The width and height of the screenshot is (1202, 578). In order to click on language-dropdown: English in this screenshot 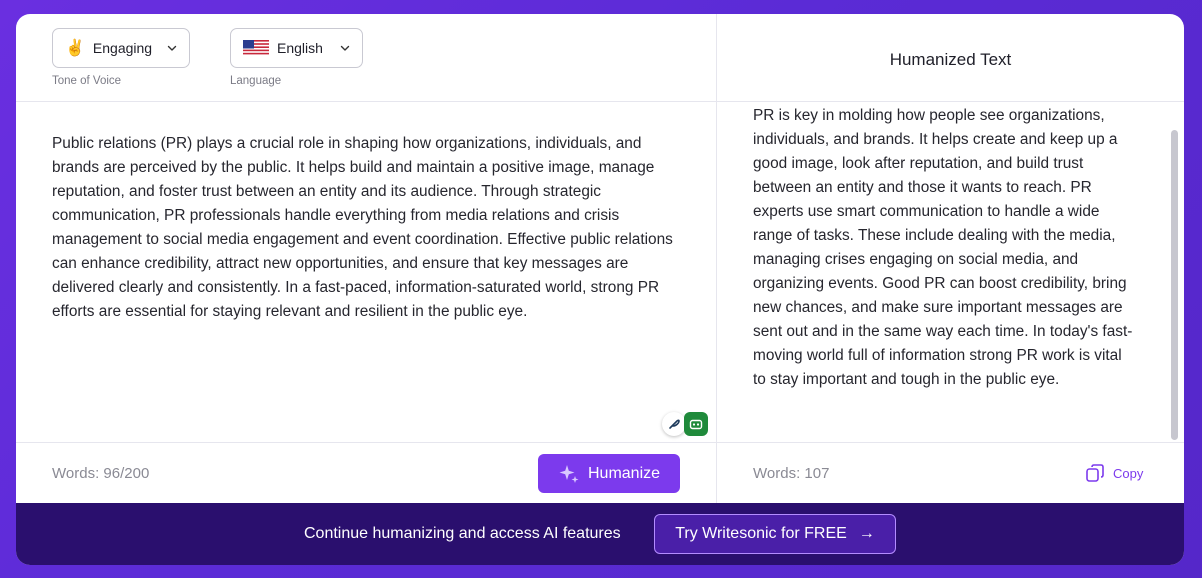, I will do `click(296, 48)`.